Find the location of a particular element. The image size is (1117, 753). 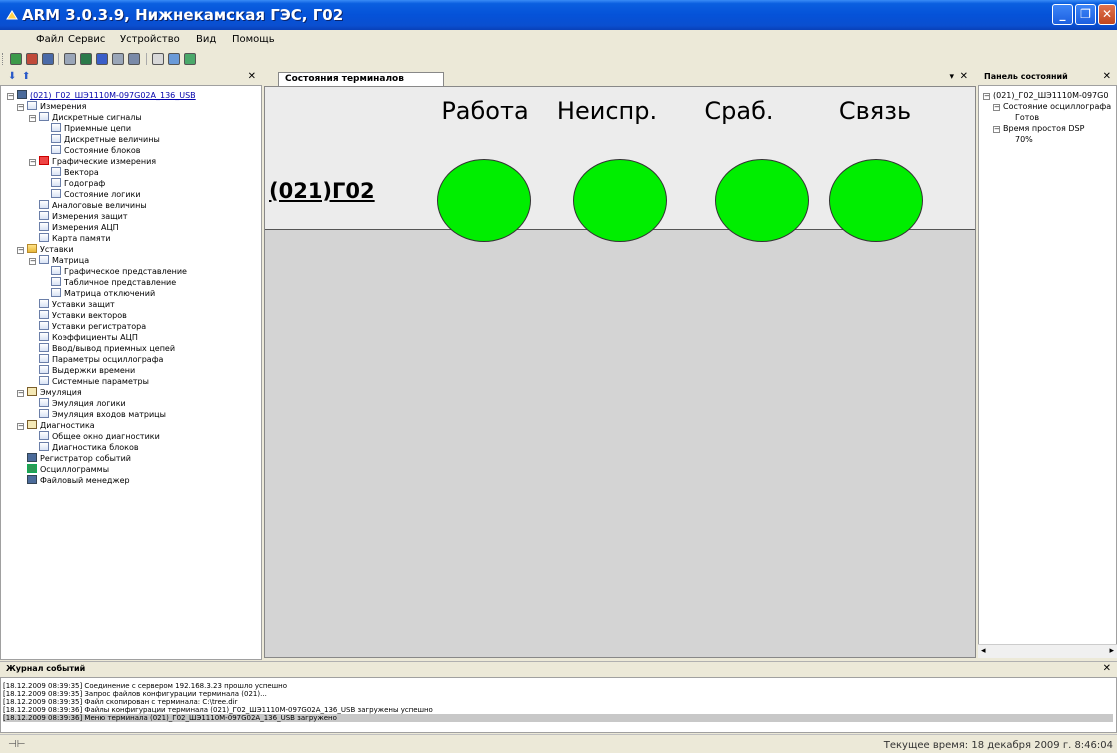

tree-item: − Уставки is located at coordinates (45, 249).